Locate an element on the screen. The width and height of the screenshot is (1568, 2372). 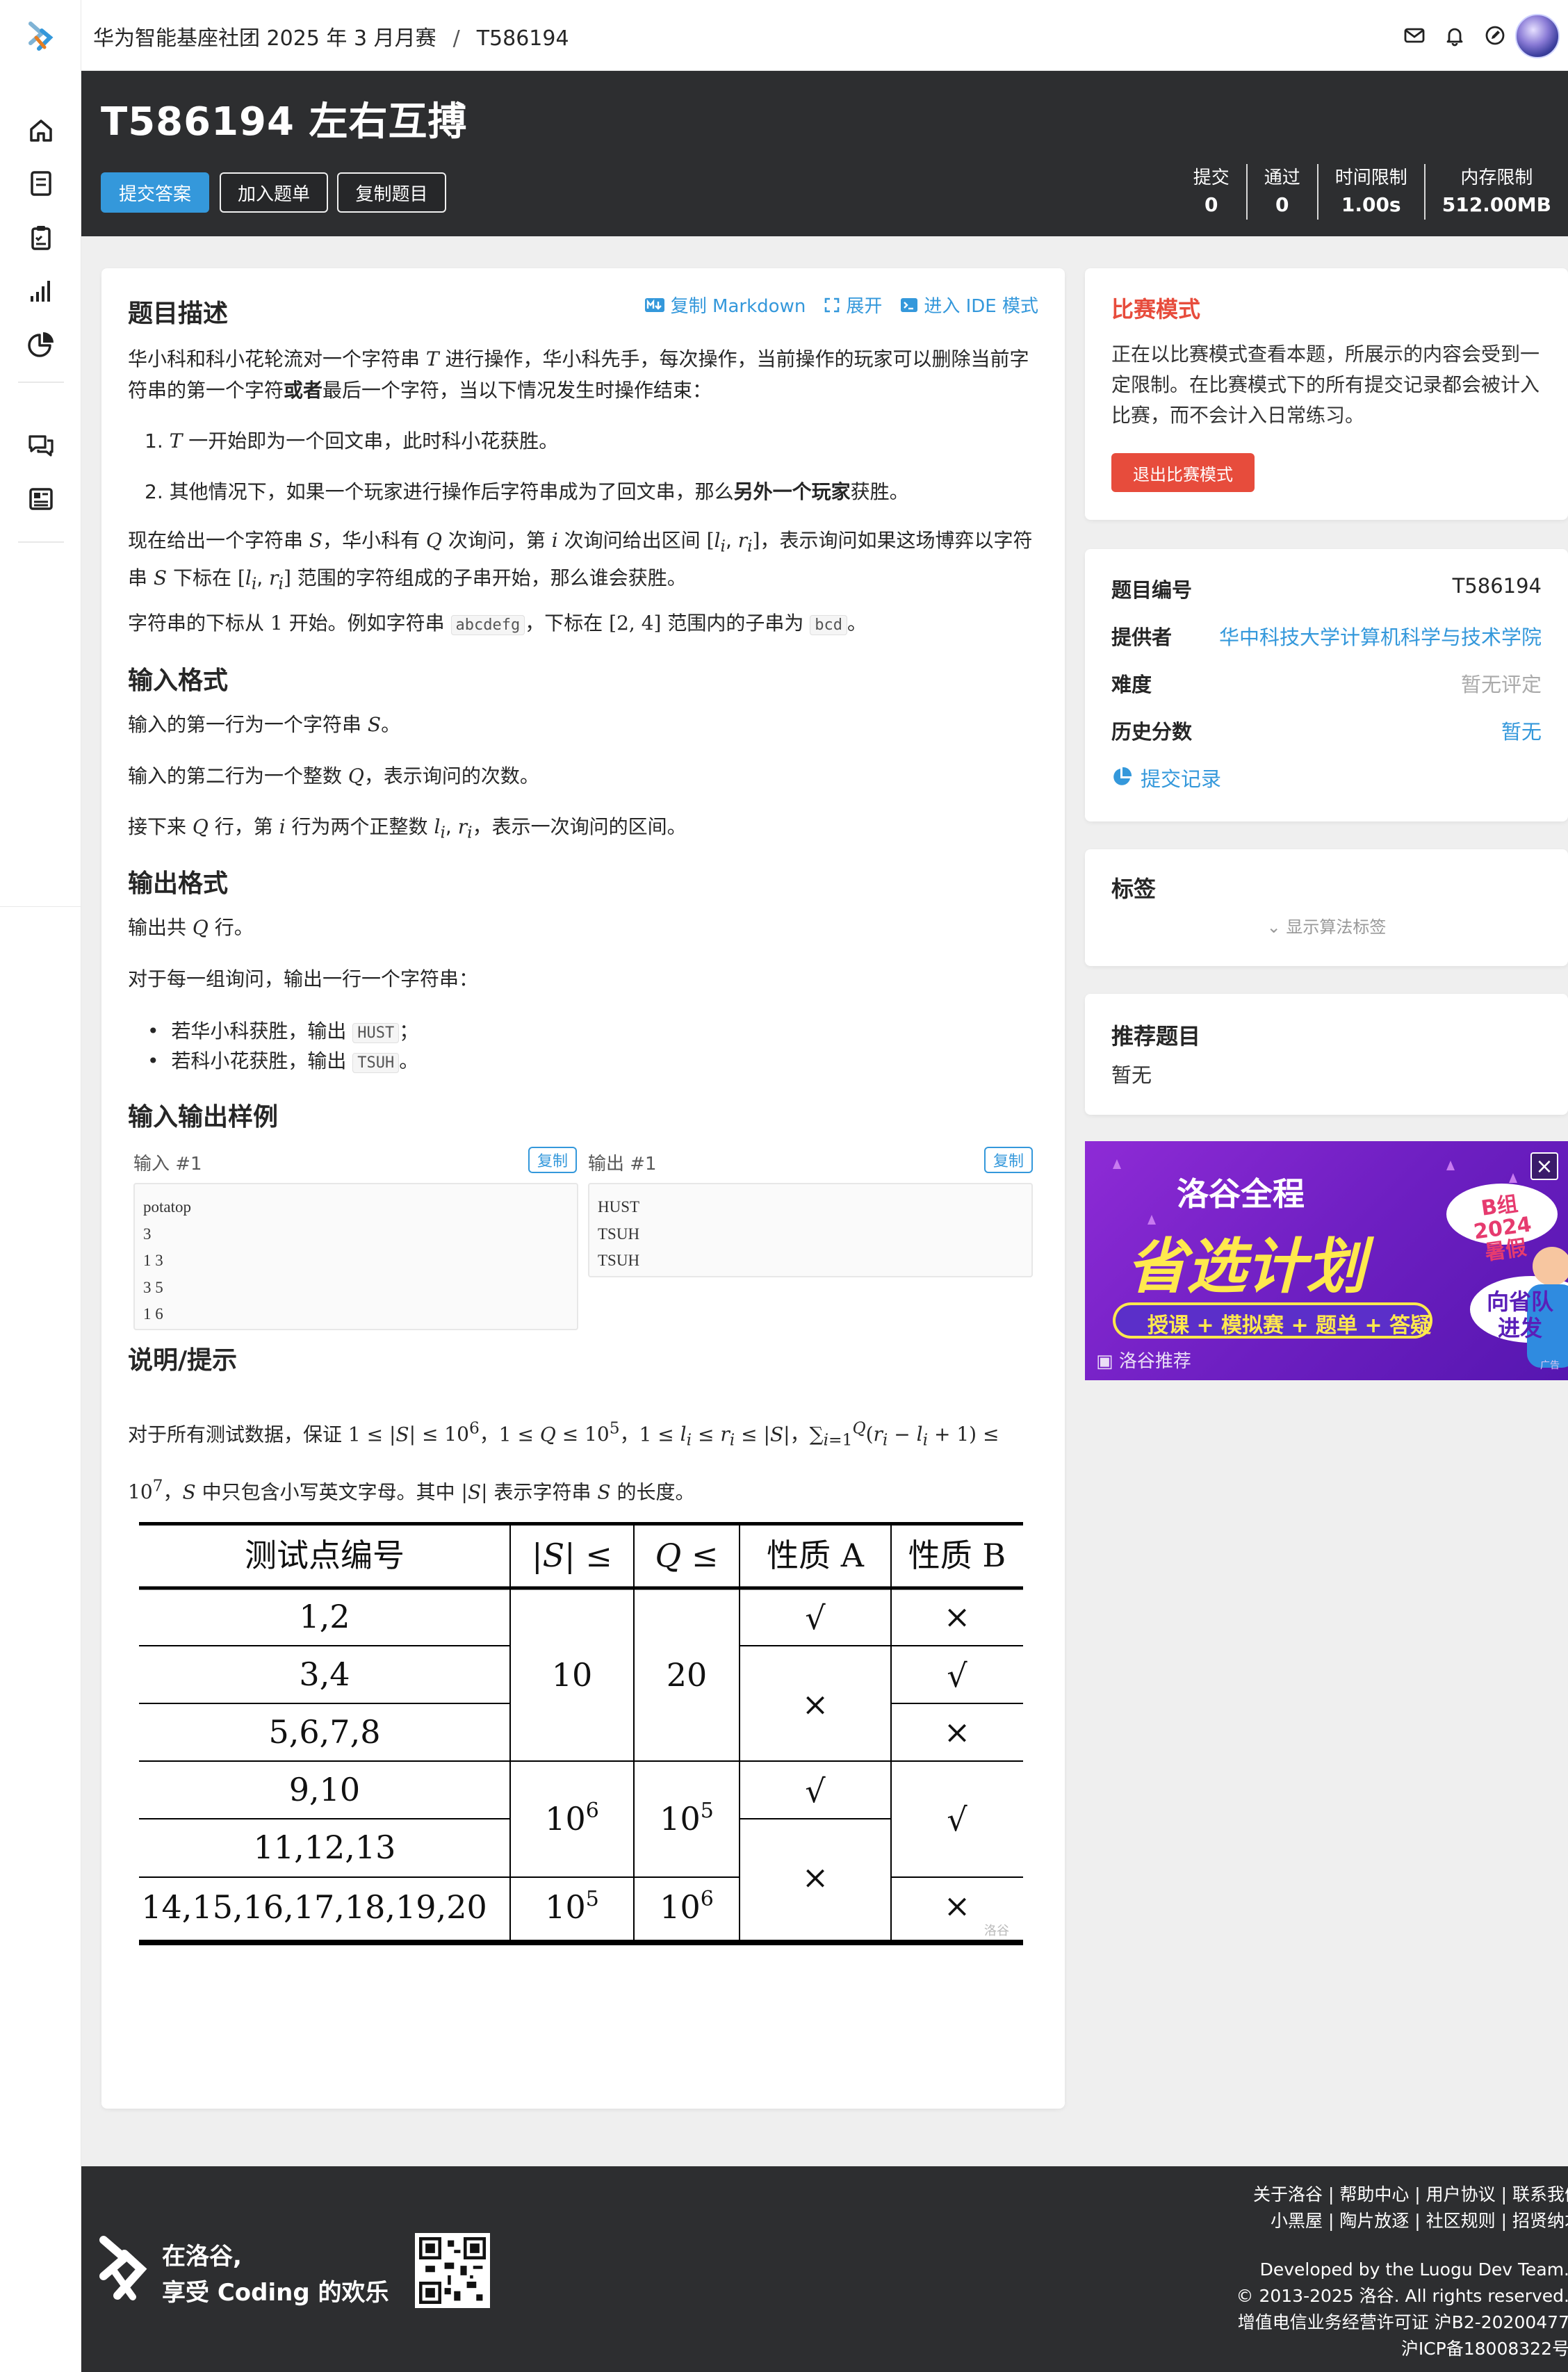
ad-features: 授课 + 模拟赛 + 题单 + 答疑 is located at coordinates (1290, 1326).